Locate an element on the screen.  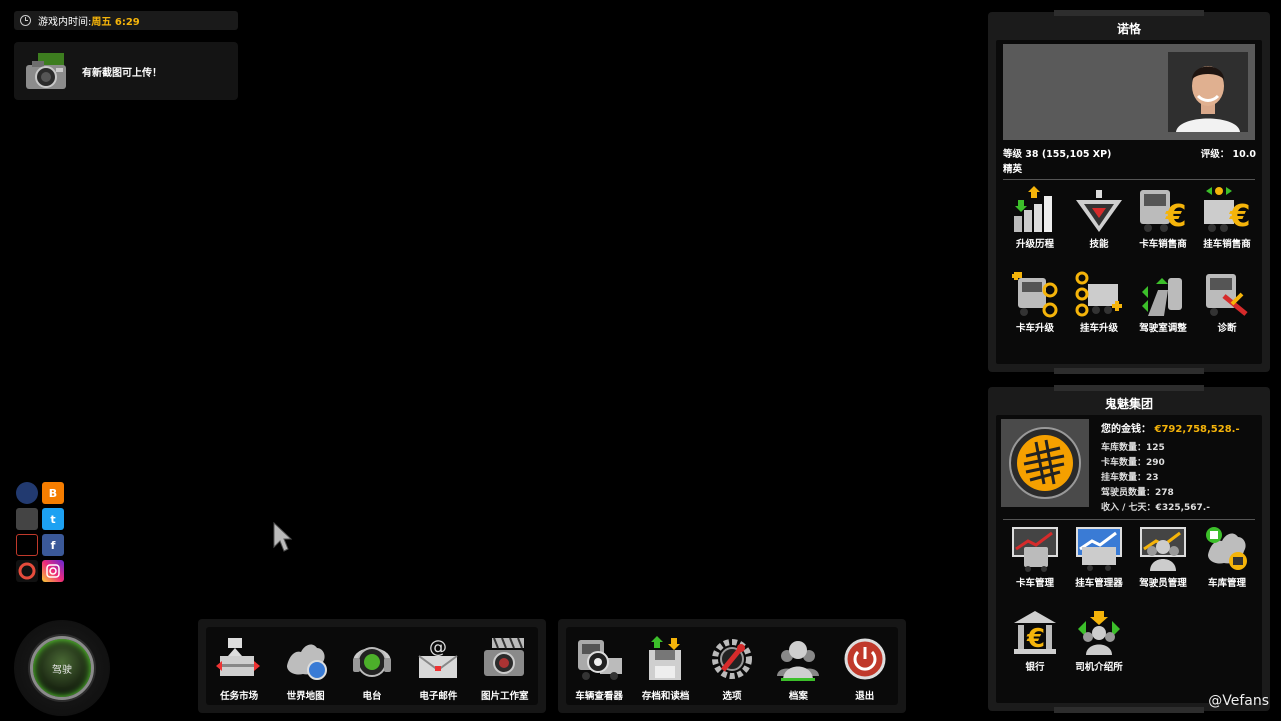
email-label: 电子邮件 is located at coordinates (438, 696).